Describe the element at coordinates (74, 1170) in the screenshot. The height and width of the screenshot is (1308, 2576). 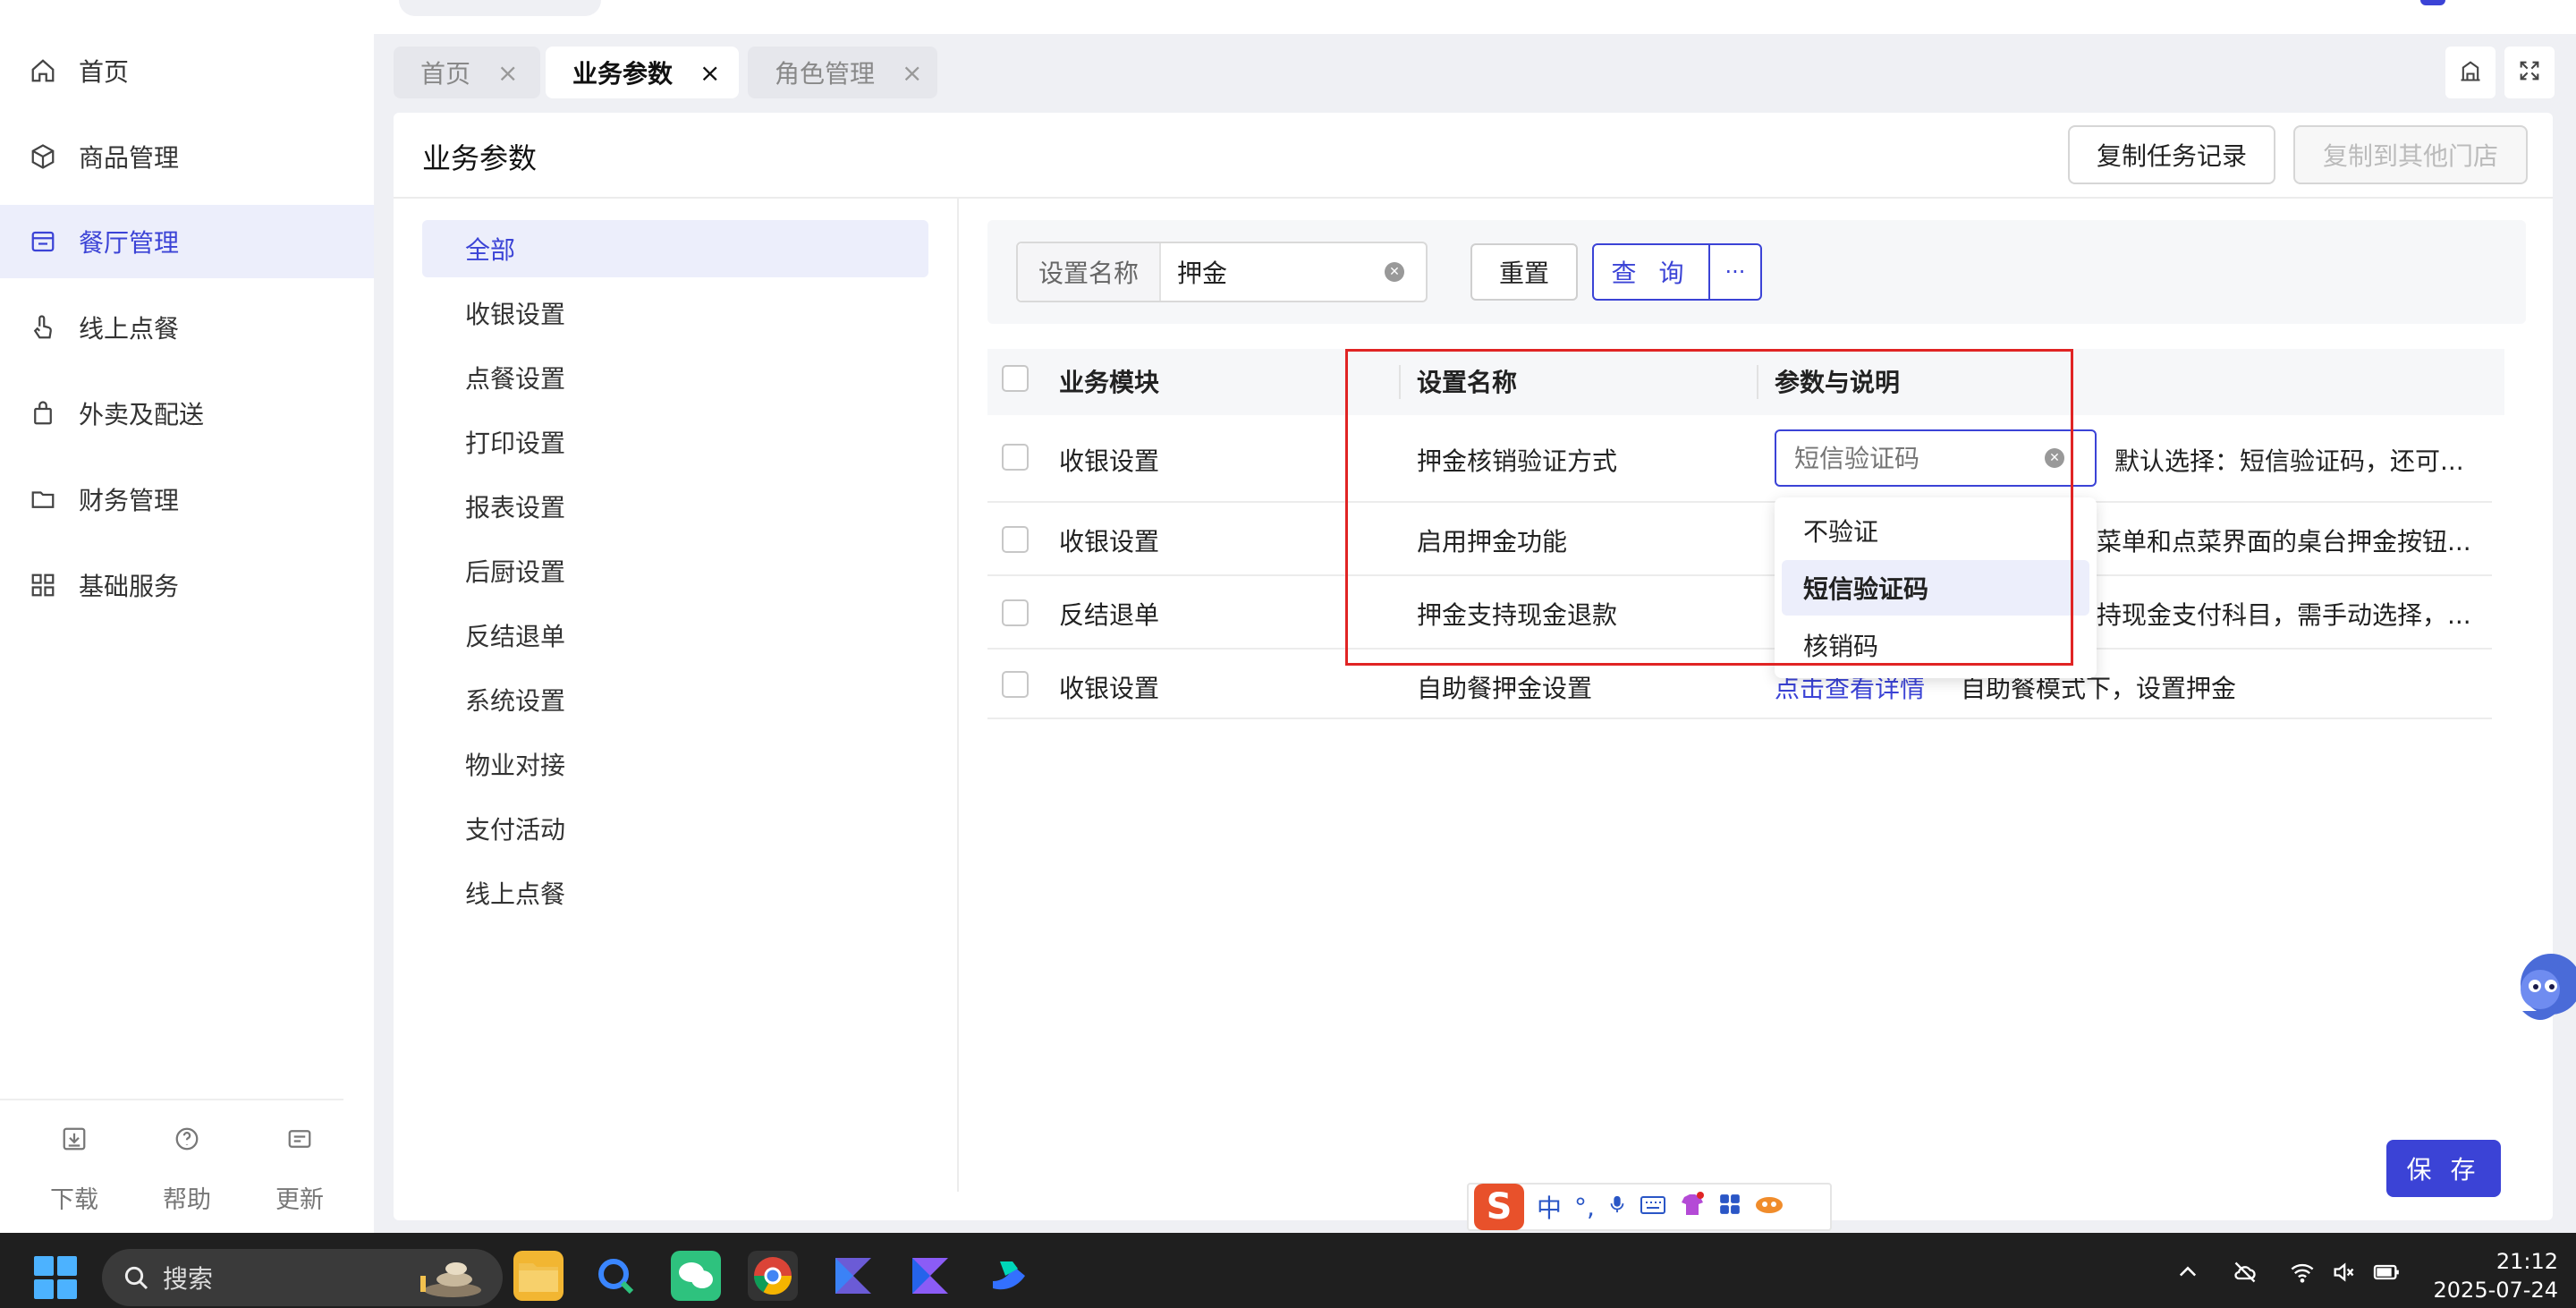
I see `download-button: 下载` at that location.